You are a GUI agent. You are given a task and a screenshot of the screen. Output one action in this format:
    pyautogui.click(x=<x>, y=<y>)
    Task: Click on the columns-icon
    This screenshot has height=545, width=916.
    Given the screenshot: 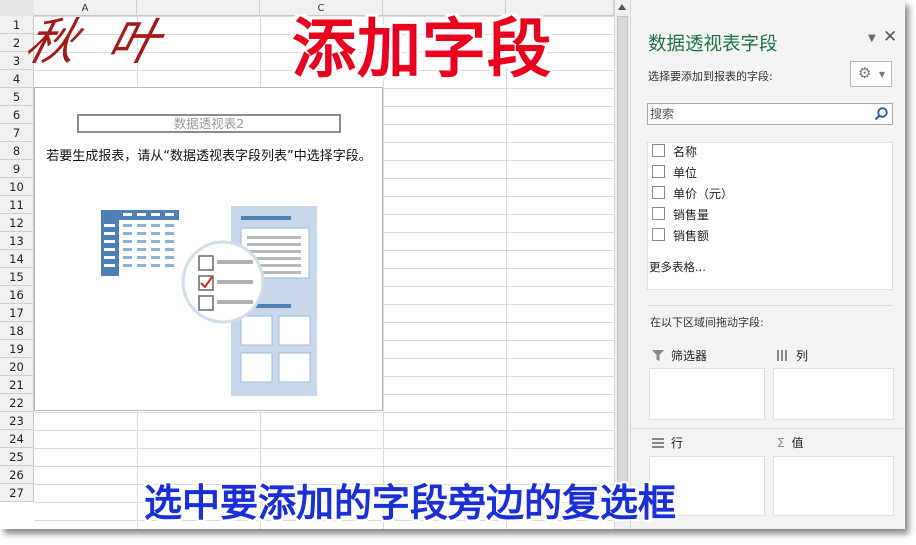 What is the action you would take?
    pyautogui.click(x=782, y=355)
    